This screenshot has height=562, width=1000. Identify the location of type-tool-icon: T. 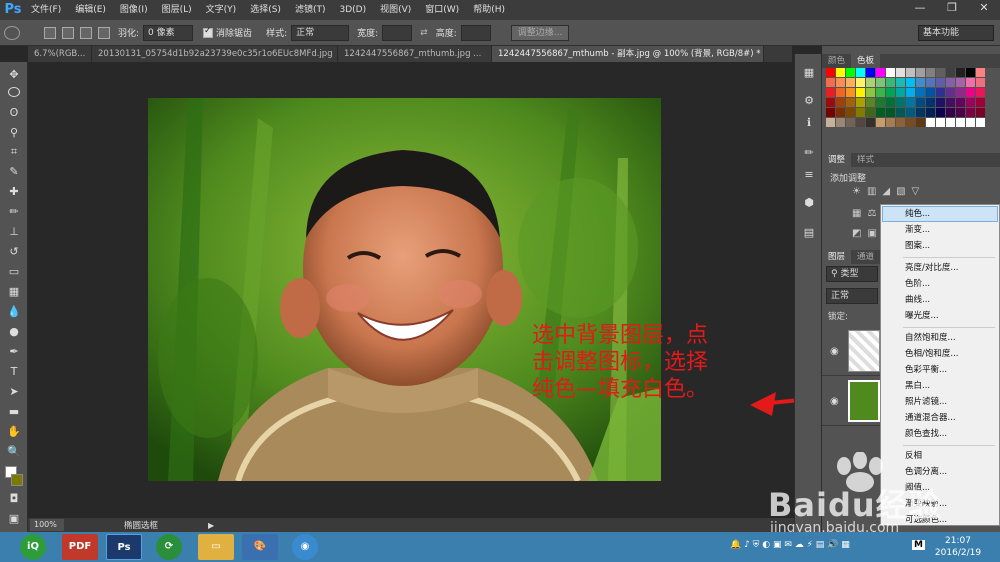
(14, 372).